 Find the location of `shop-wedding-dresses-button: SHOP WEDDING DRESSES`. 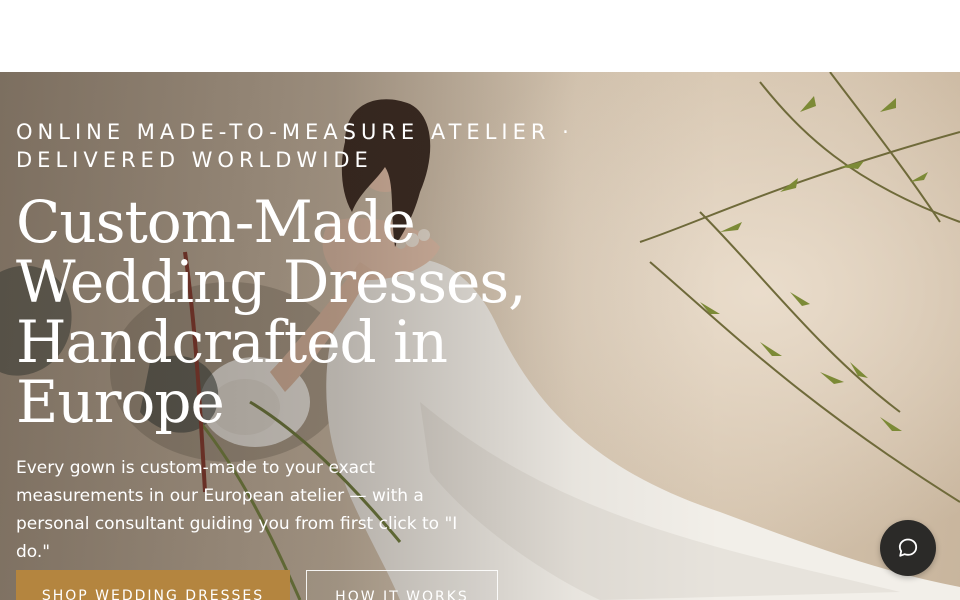

shop-wedding-dresses-button: SHOP WEDDING DRESSES is located at coordinates (153, 585).